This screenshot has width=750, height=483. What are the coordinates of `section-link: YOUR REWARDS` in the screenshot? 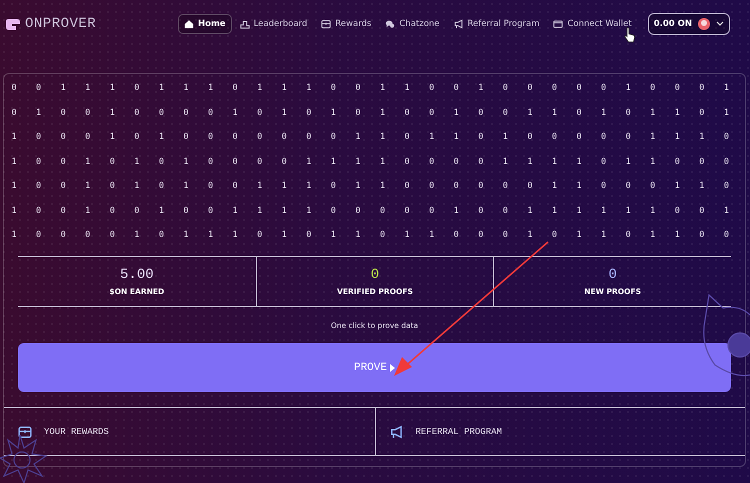 It's located at (189, 431).